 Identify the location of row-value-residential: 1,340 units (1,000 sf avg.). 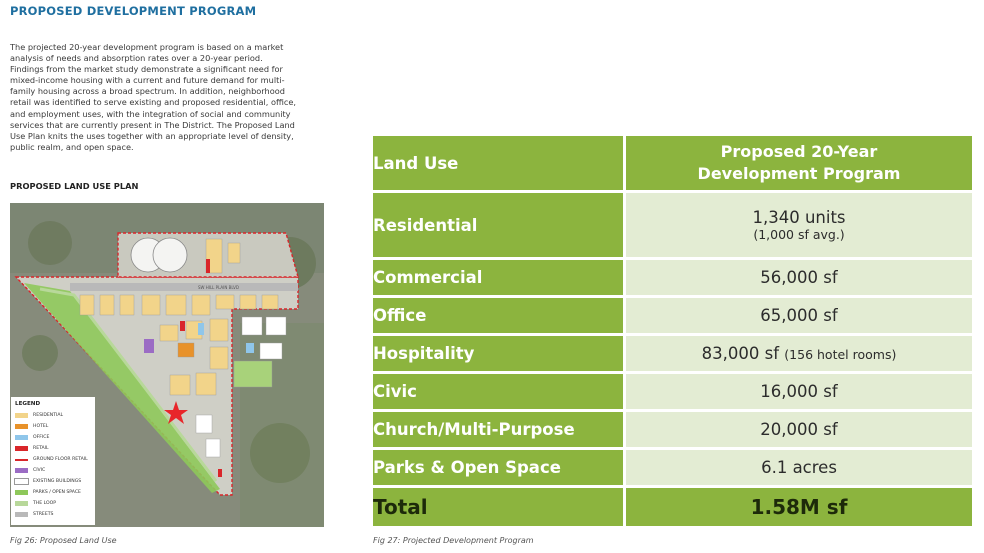
(799, 226).